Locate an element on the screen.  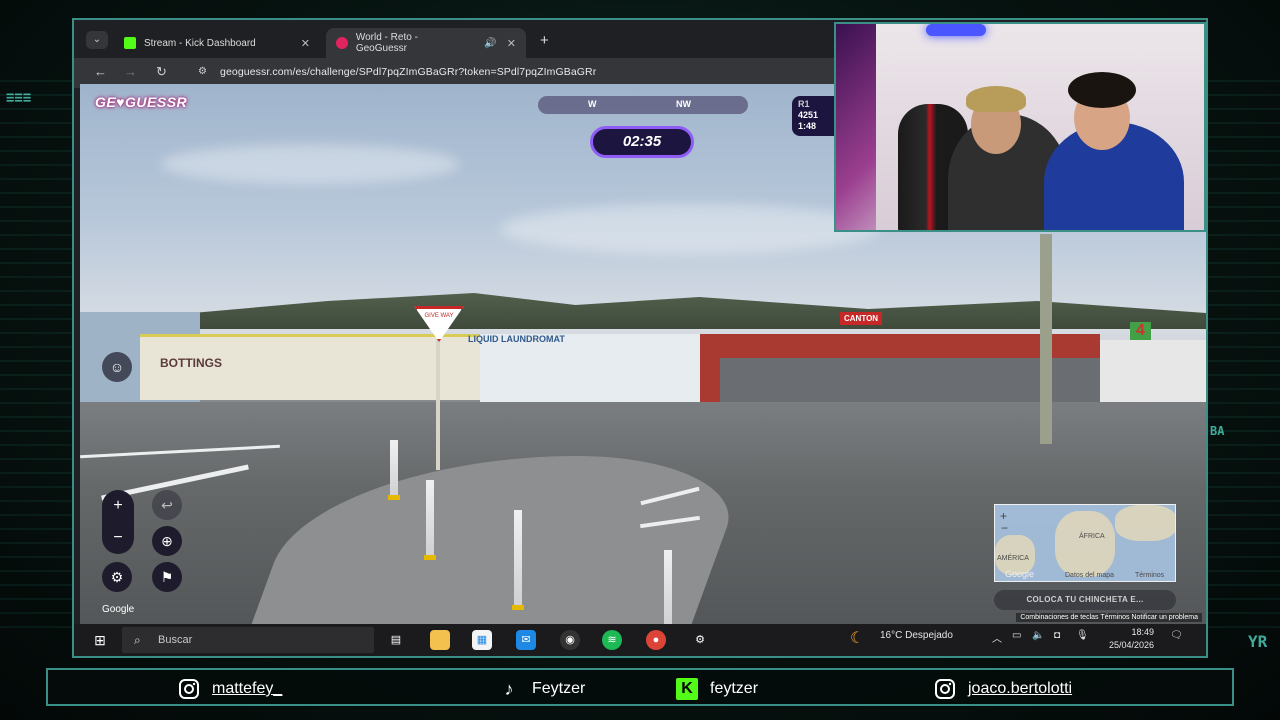
settings-icon: ⚙ is located at coordinates (117, 577).